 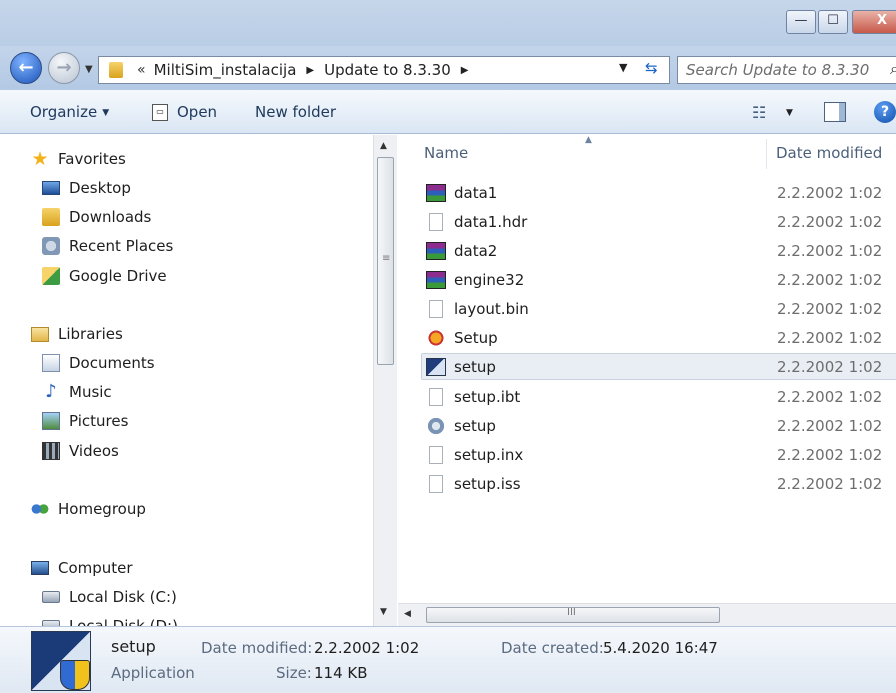 What do you see at coordinates (436, 192) in the screenshot?
I see `archive-icon` at bounding box center [436, 192].